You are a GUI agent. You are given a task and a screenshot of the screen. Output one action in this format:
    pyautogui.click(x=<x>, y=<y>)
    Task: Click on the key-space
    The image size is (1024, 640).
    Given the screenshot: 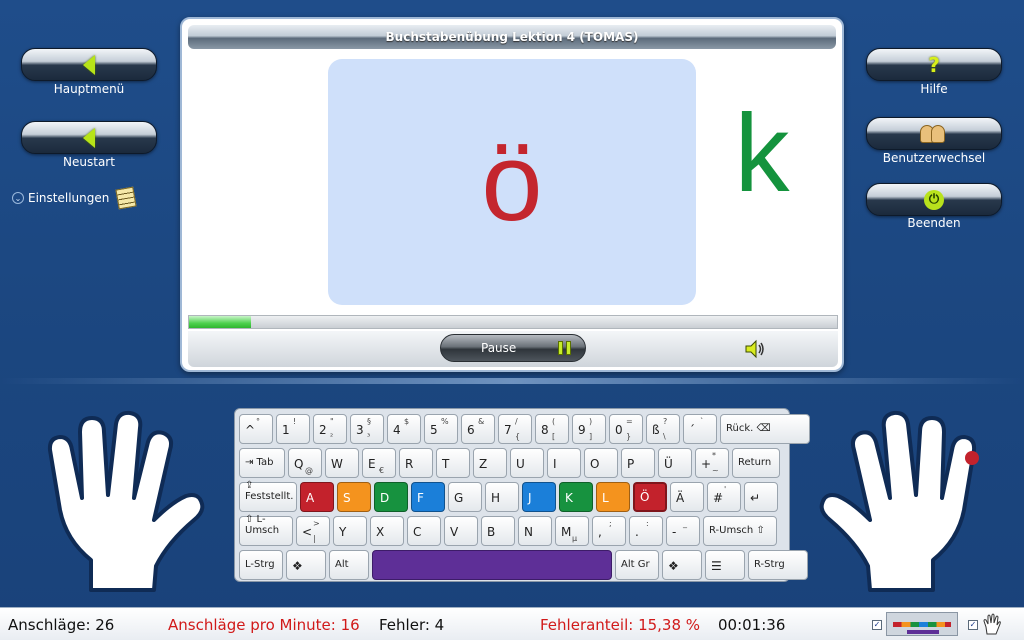 What is the action you would take?
    pyautogui.click(x=492, y=565)
    